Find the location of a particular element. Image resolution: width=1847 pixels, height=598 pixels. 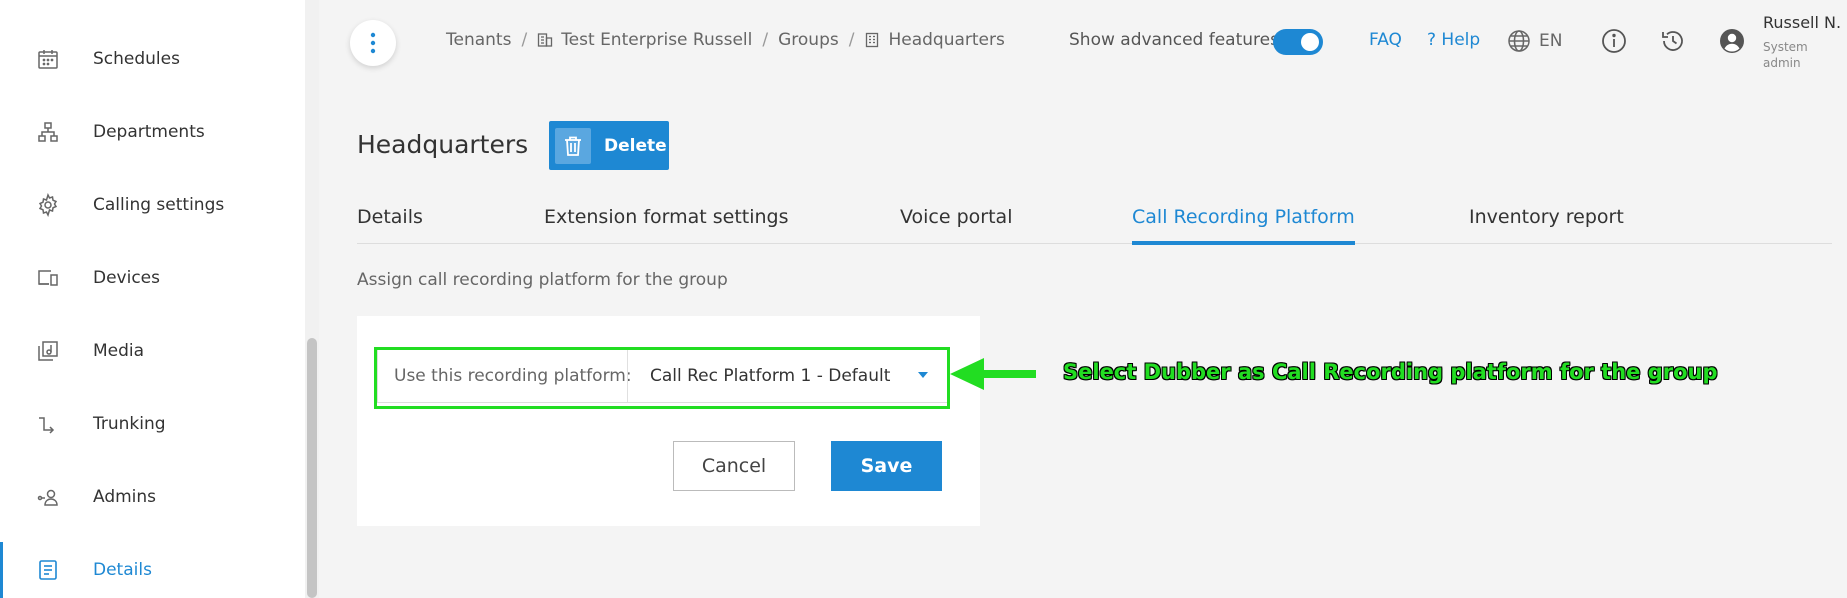

sidebar-scrollbar-thumb is located at coordinates (312, 468).